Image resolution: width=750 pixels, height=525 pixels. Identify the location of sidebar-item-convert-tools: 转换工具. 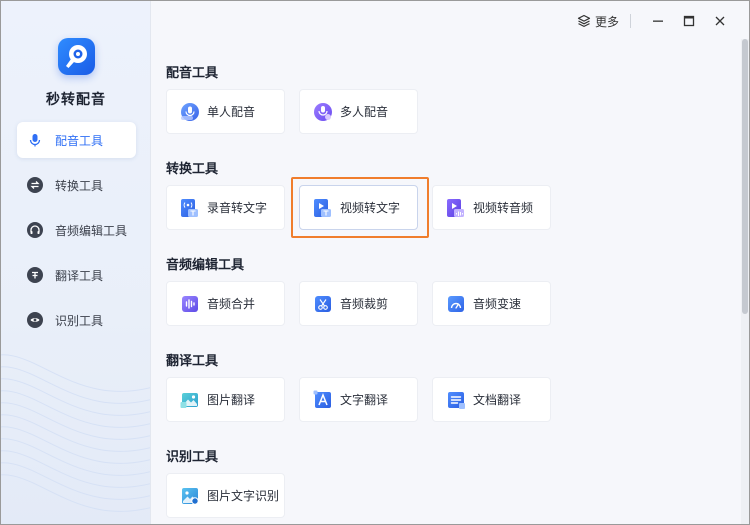
(76, 185).